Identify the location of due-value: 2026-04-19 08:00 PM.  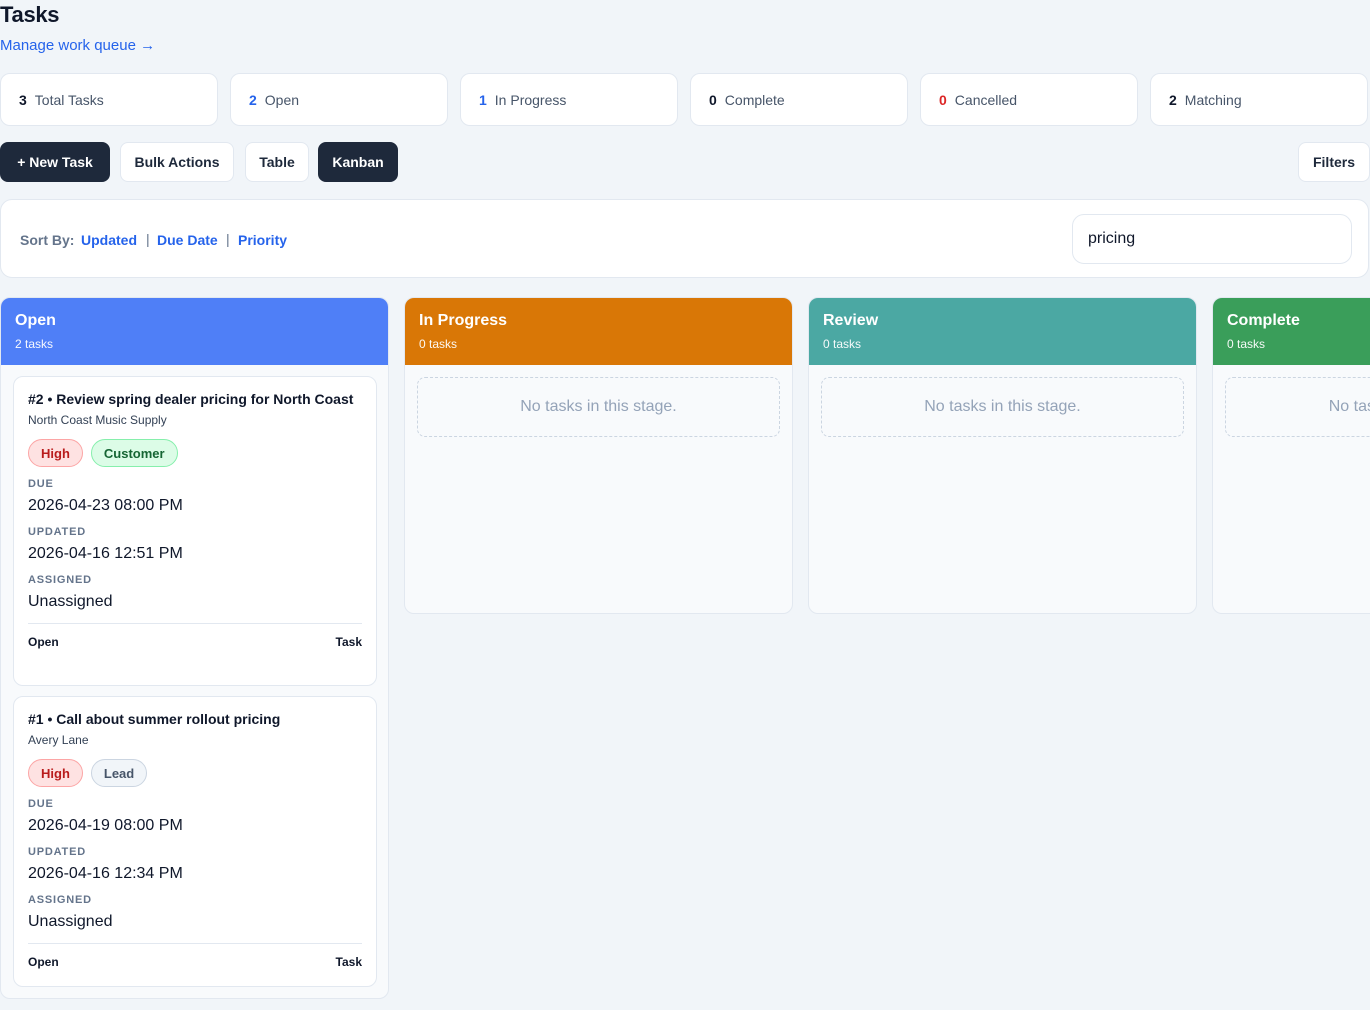
(105, 825).